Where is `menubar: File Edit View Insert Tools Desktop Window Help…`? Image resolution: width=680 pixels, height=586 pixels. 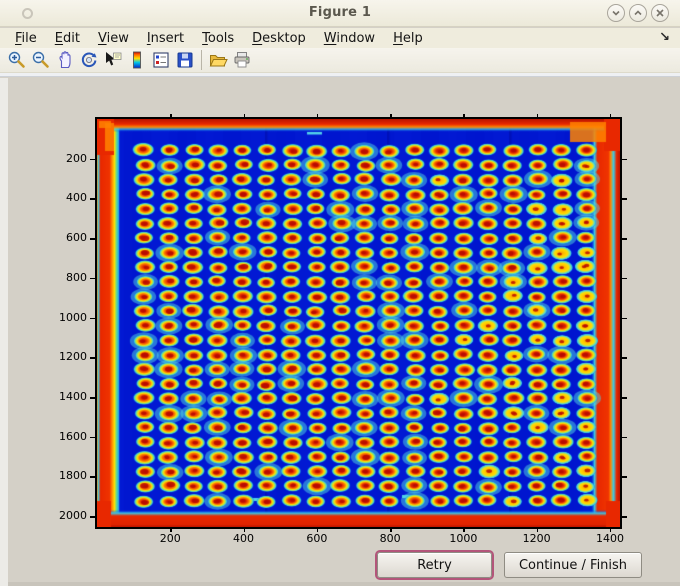
menubar: File Edit View Insert Tools Desktop Window Help… is located at coordinates (340, 38).